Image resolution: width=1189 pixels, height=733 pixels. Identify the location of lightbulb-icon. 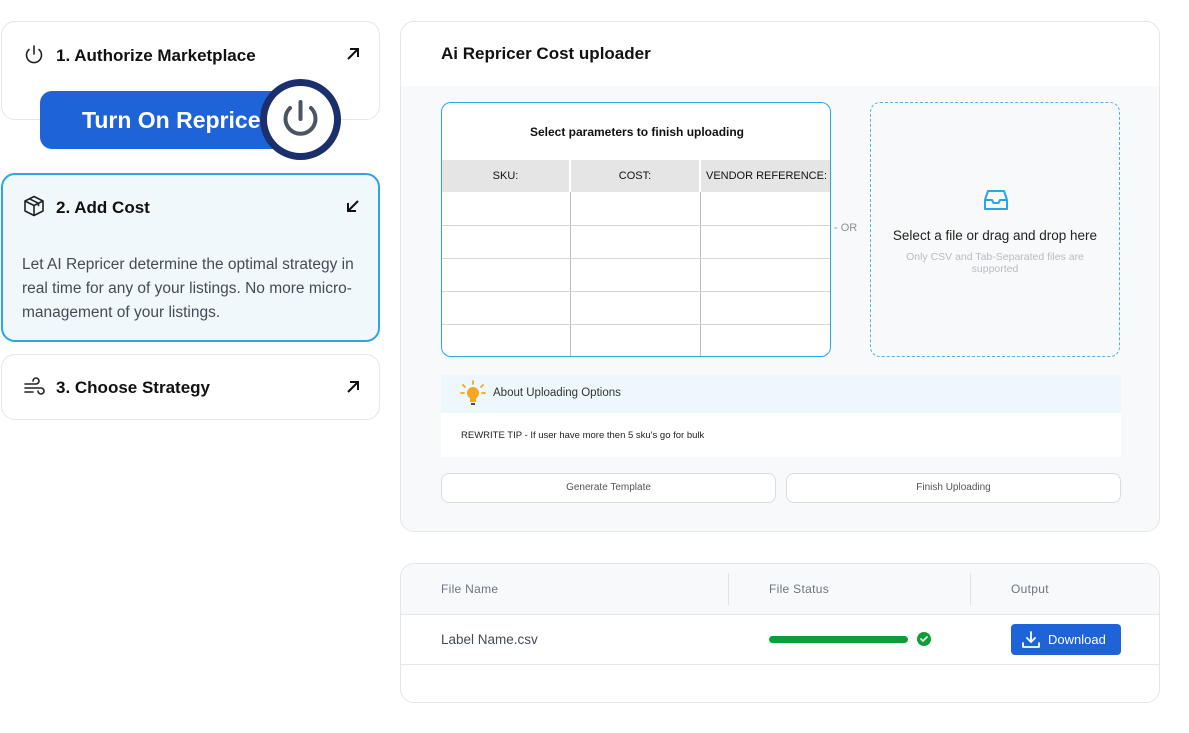
(473, 392).